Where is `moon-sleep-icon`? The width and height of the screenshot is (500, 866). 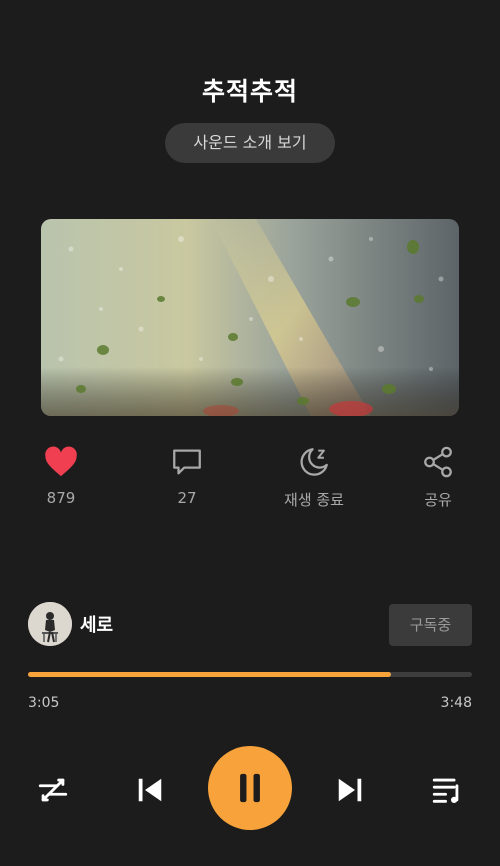 moon-sleep-icon is located at coordinates (314, 462).